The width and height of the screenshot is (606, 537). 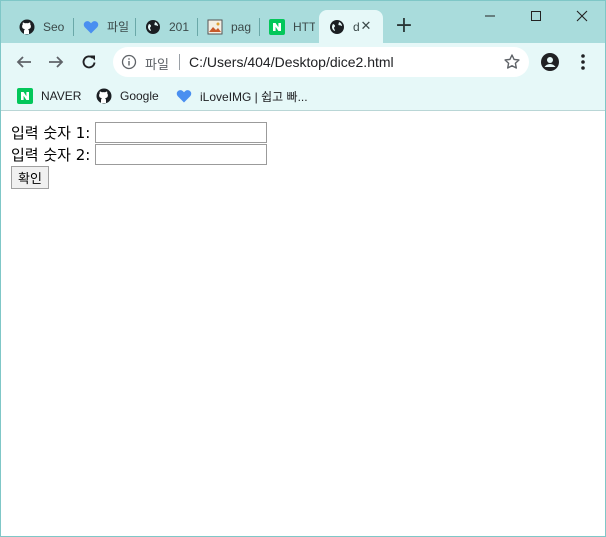 I want to click on toolbar: 파일 C:/Users/404/Desktop/dice2.html, so click(x=303, y=62).